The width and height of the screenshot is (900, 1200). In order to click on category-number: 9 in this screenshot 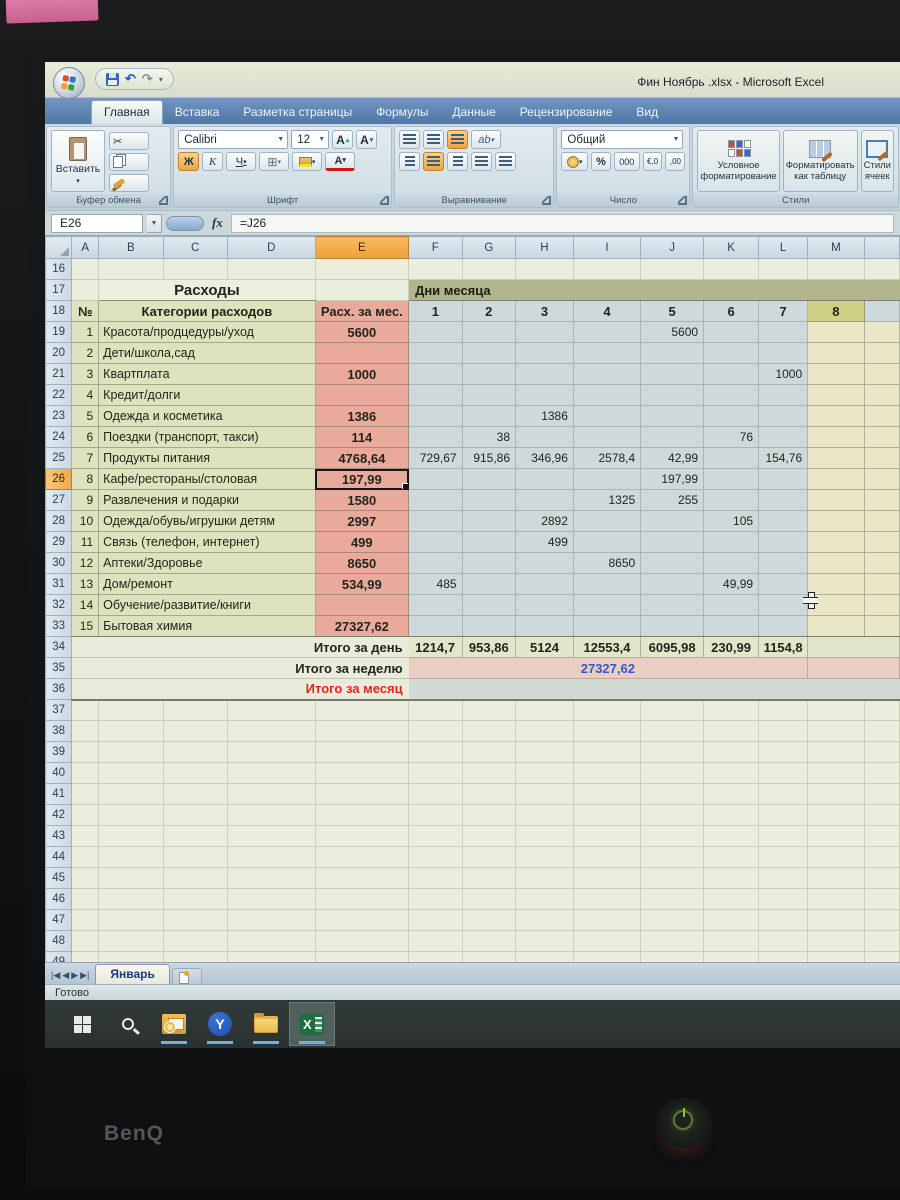, I will do `click(85, 500)`.